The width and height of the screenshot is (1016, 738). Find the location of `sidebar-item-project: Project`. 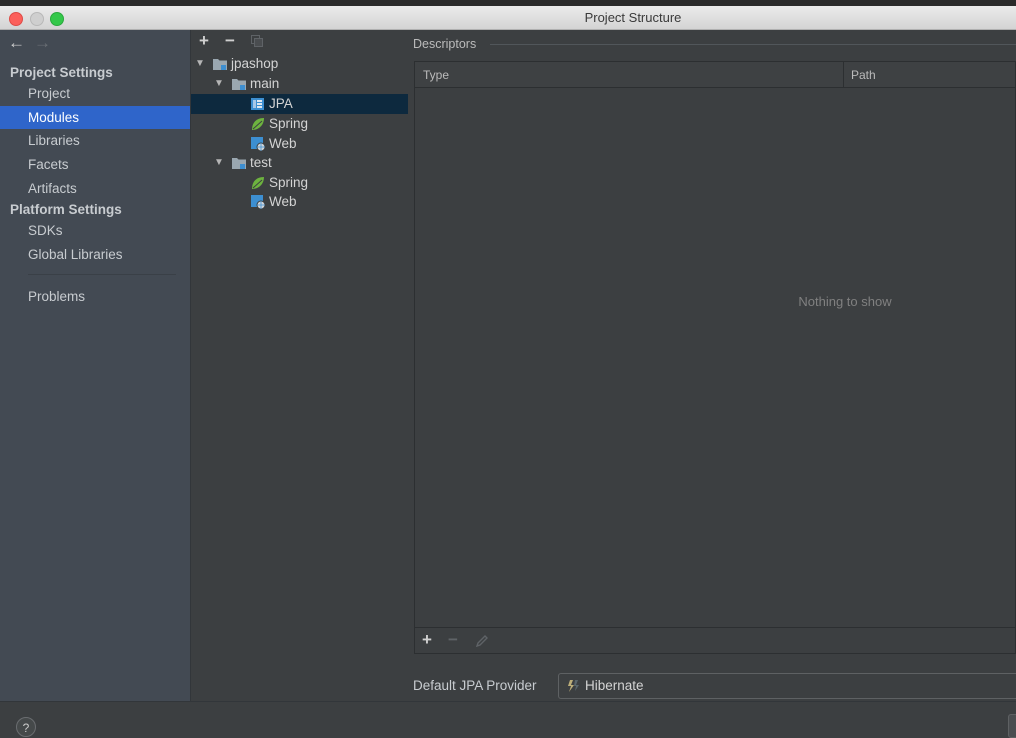

sidebar-item-project: Project is located at coordinates (95, 93).